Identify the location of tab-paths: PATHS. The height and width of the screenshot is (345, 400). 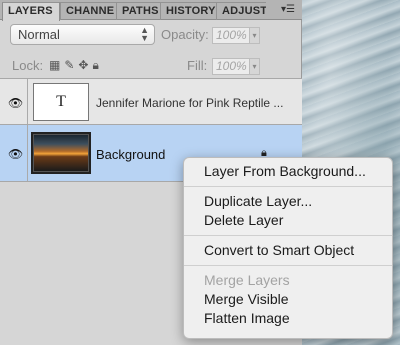
(138, 11).